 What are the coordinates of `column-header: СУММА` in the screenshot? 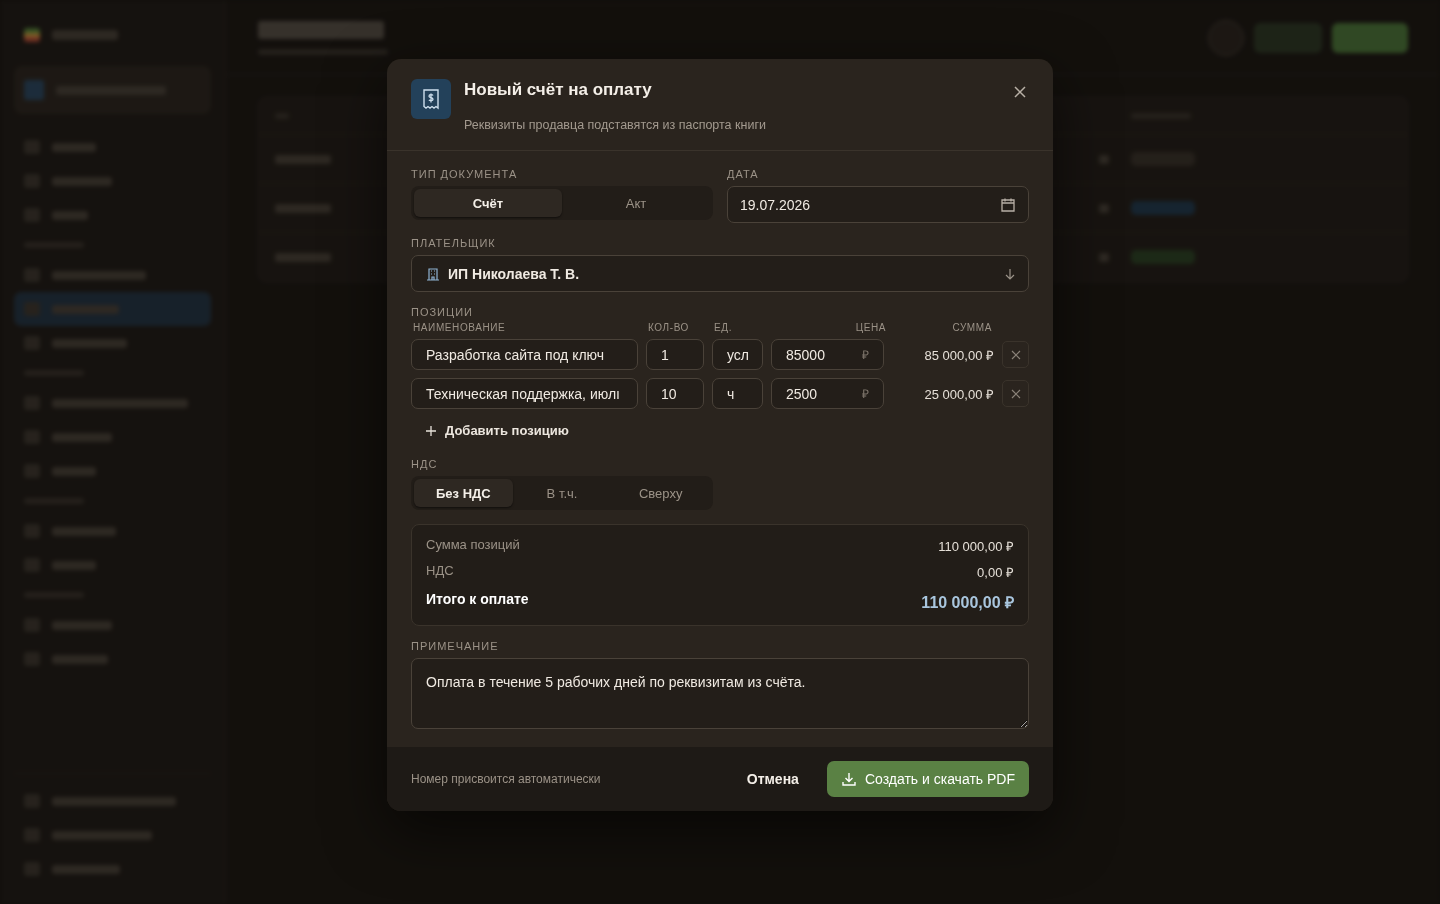 It's located at (971, 327).